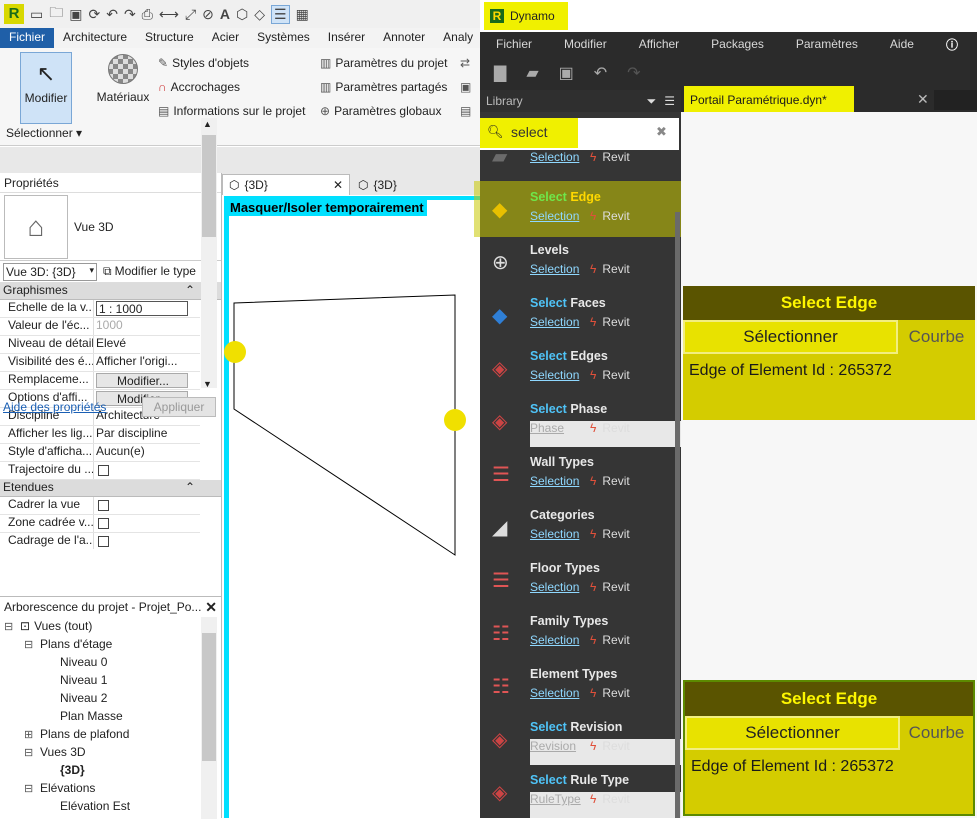 Image resolution: width=977 pixels, height=819 pixels. Describe the element at coordinates (123, 79) in the screenshot. I see `materials-button: Matériaux` at that location.